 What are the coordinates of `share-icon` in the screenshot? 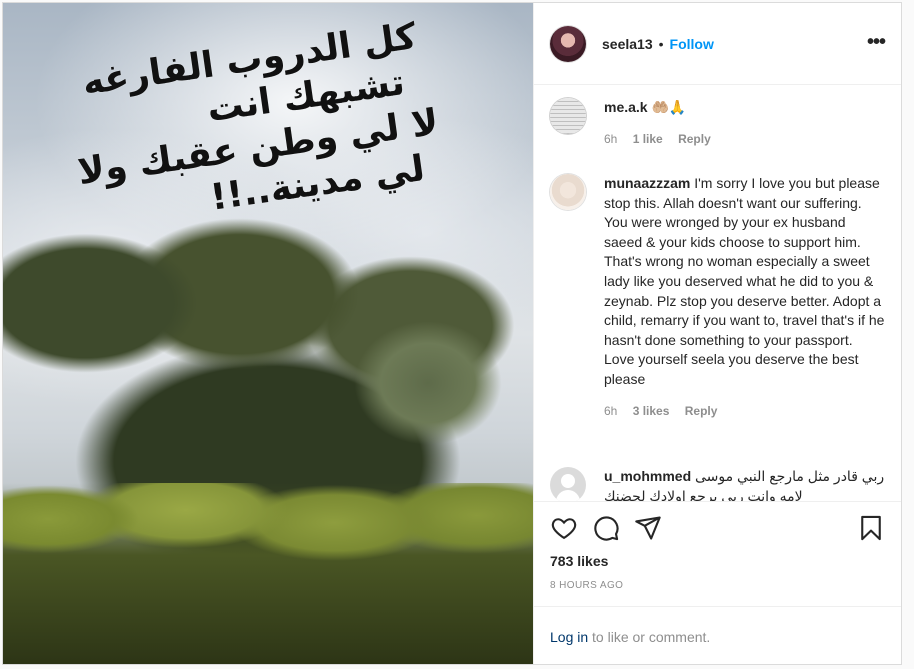 It's located at (648, 528).